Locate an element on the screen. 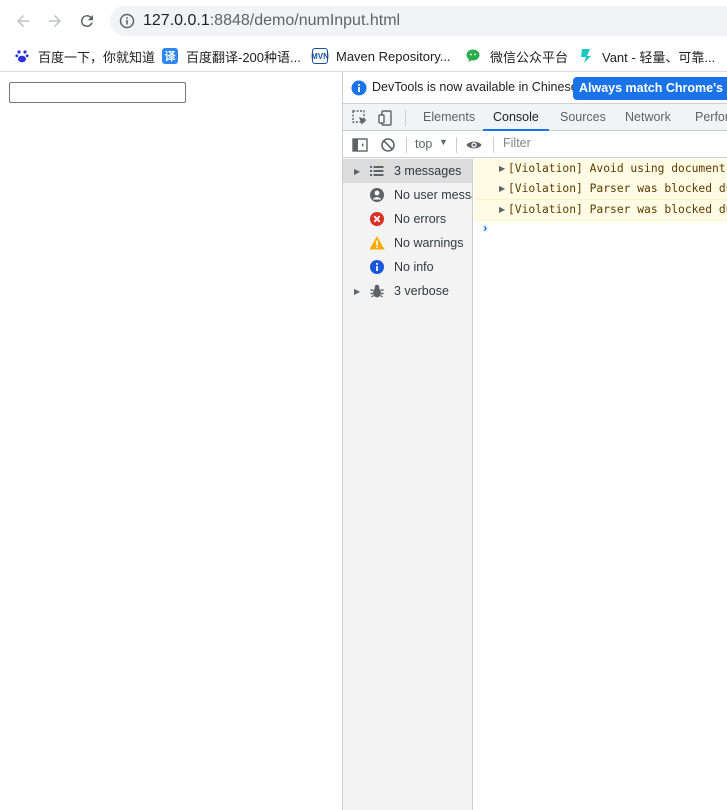 This screenshot has height=810, width=727. sidebar-item-info: No info is located at coordinates (407, 267).